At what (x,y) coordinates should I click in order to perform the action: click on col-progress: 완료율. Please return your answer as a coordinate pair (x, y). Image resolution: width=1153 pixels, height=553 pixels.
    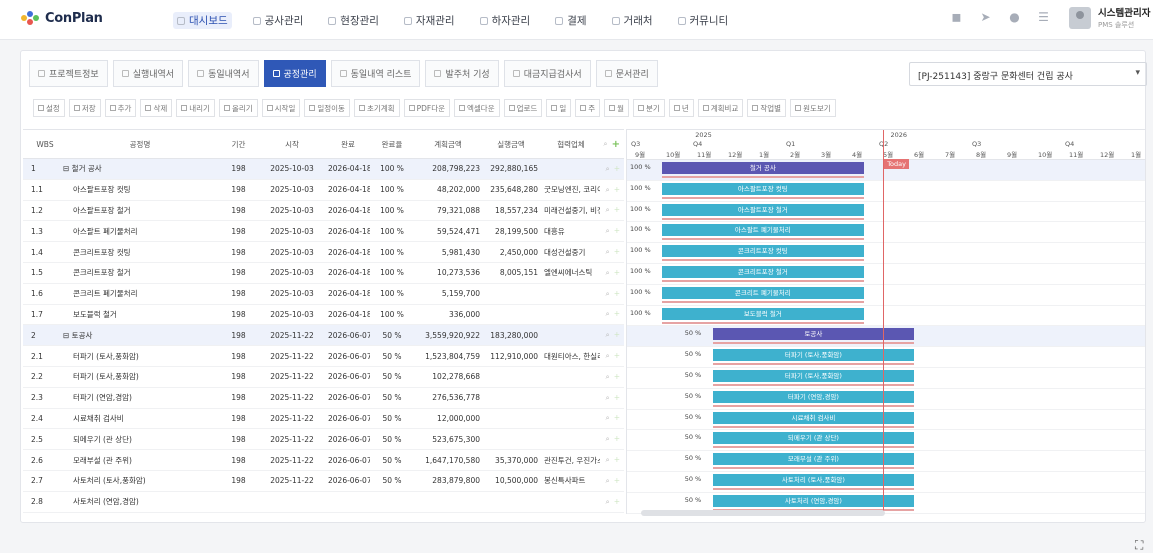
    Looking at the image, I should click on (392, 144).